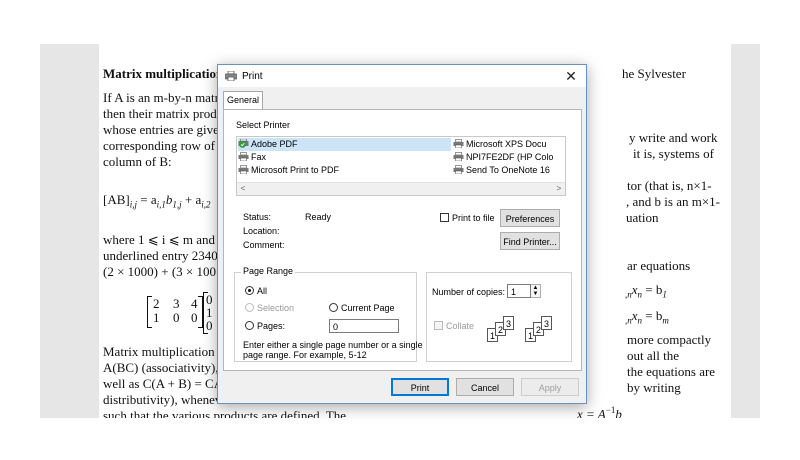 Image resolution: width=800 pixels, height=460 pixels. I want to click on select-printer-label: Select Printer, so click(263, 125).